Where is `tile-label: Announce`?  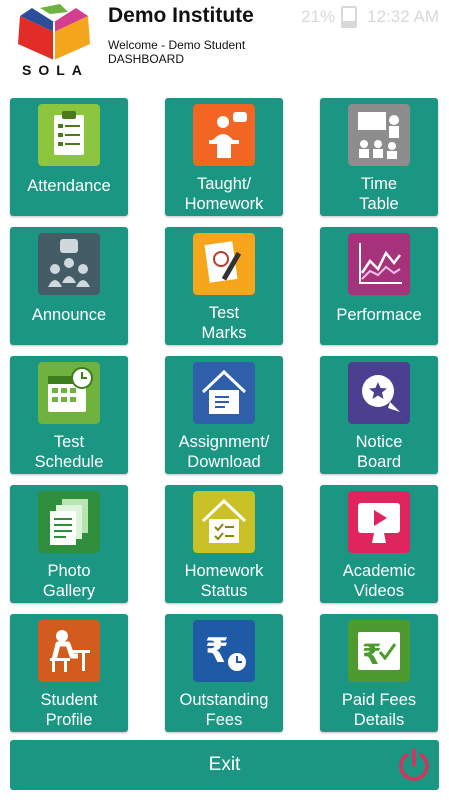 tile-label: Announce is located at coordinates (69, 315).